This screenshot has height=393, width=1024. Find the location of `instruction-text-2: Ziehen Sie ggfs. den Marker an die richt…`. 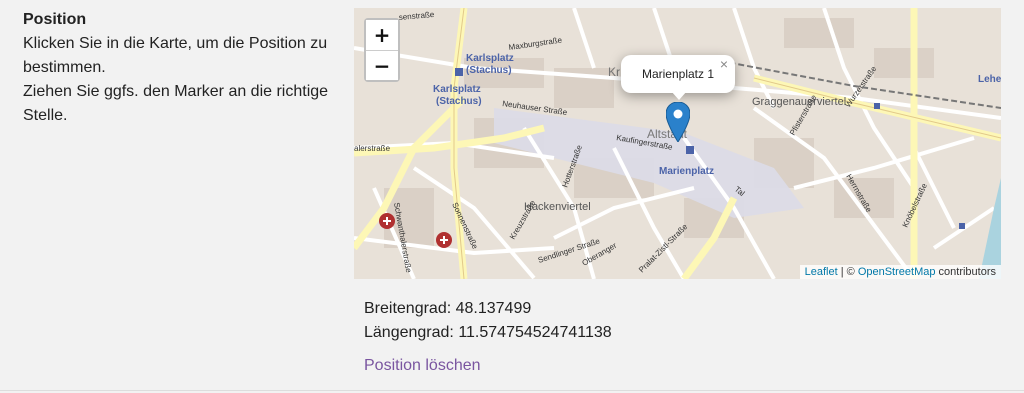

instruction-text-2: Ziehen Sie ggfs. den Marker an die richt… is located at coordinates (176, 103).